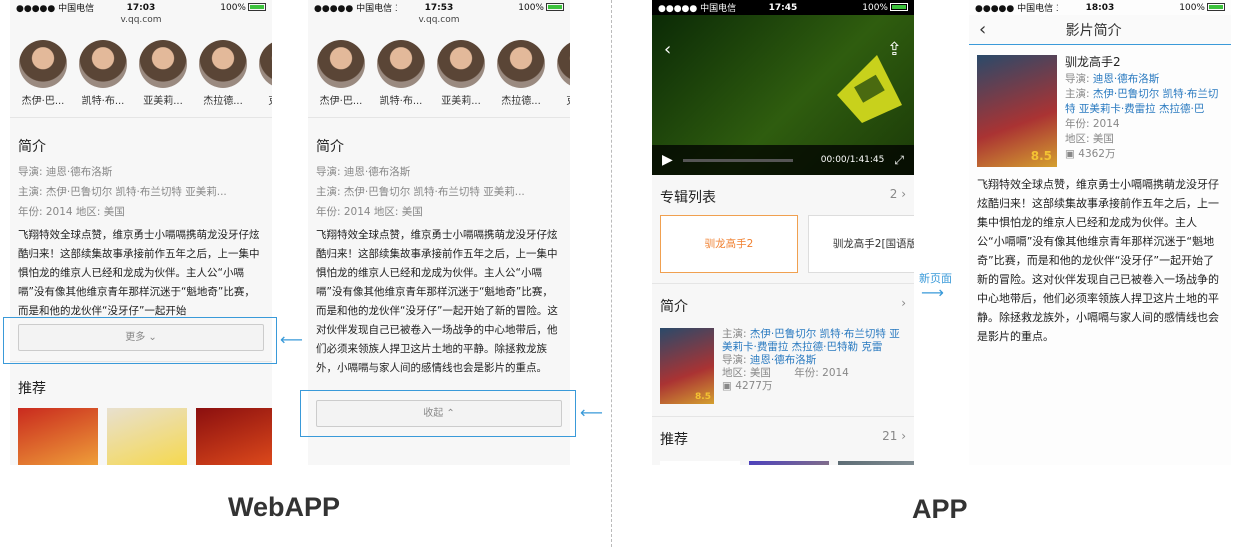  What do you see at coordinates (783, 7) in the screenshot?
I see `clock: 17:45` at bounding box center [783, 7].